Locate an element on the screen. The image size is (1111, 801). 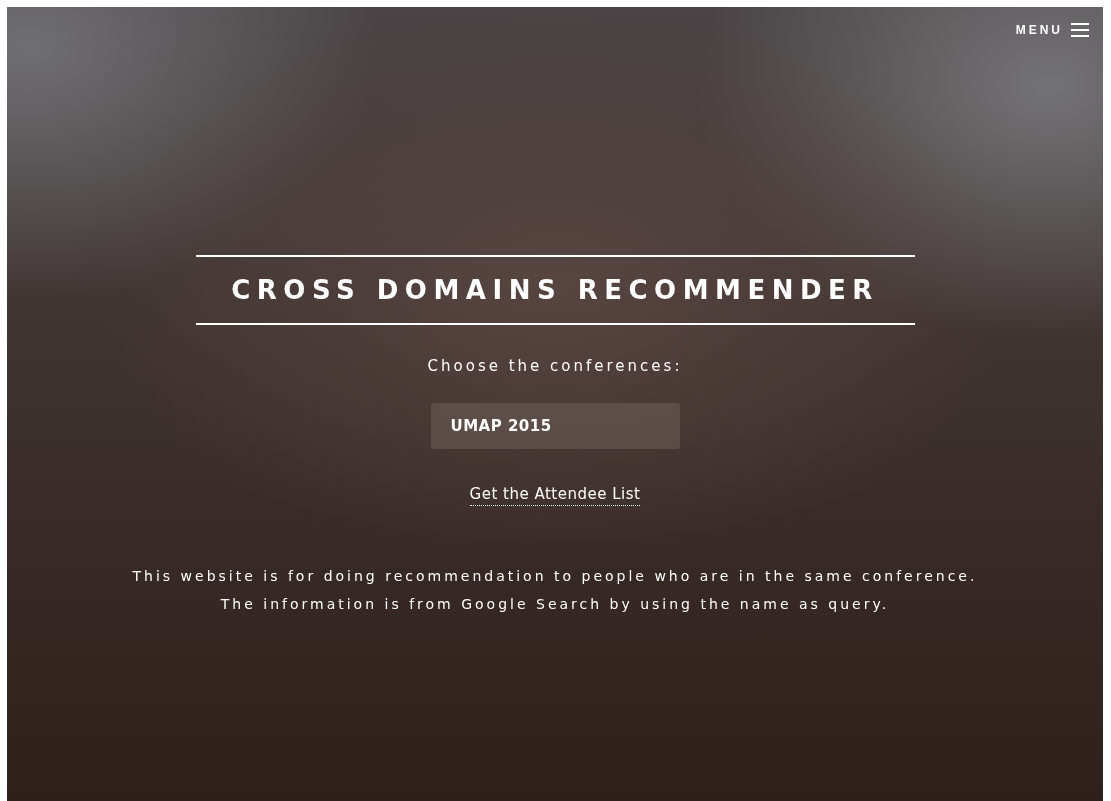
conference-prompt: Choose the conferences: is located at coordinates (555, 366).